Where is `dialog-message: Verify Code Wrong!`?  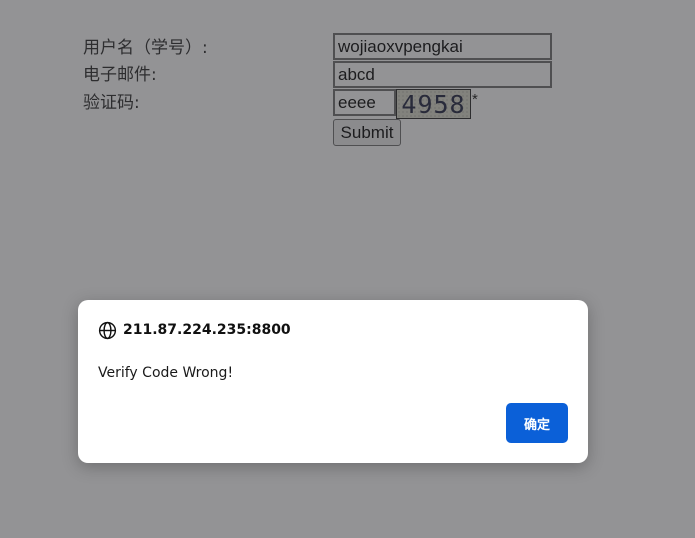 dialog-message: Verify Code Wrong! is located at coordinates (166, 373).